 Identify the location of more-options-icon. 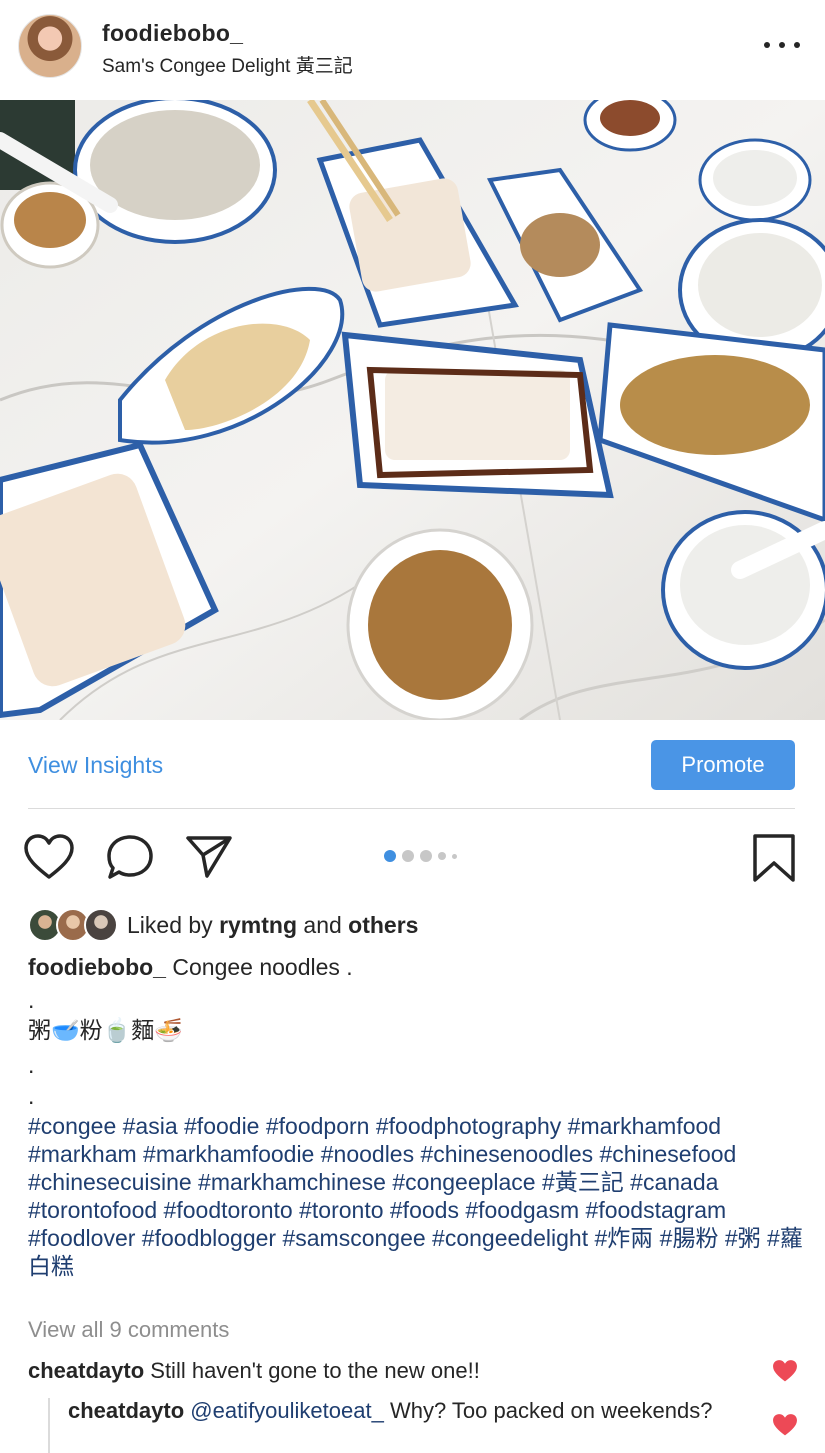
(782, 45).